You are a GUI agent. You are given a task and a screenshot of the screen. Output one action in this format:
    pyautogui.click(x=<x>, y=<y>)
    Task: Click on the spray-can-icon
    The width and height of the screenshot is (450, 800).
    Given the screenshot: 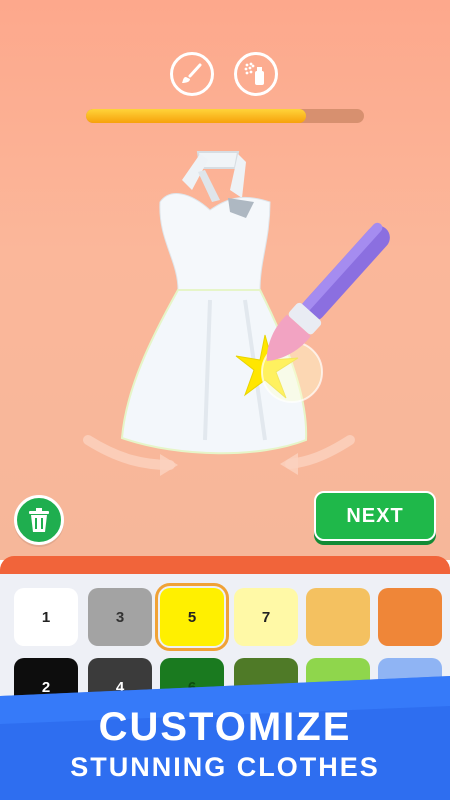 What is the action you would take?
    pyautogui.click(x=254, y=73)
    